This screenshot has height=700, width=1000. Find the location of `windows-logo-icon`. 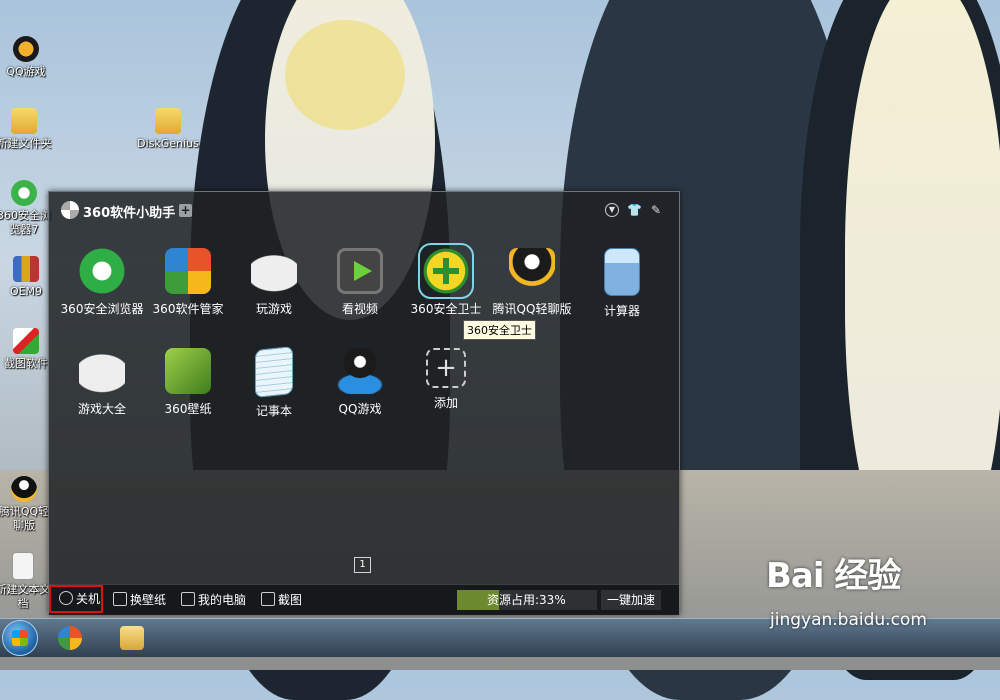

windows-logo-icon is located at coordinates (20, 638).